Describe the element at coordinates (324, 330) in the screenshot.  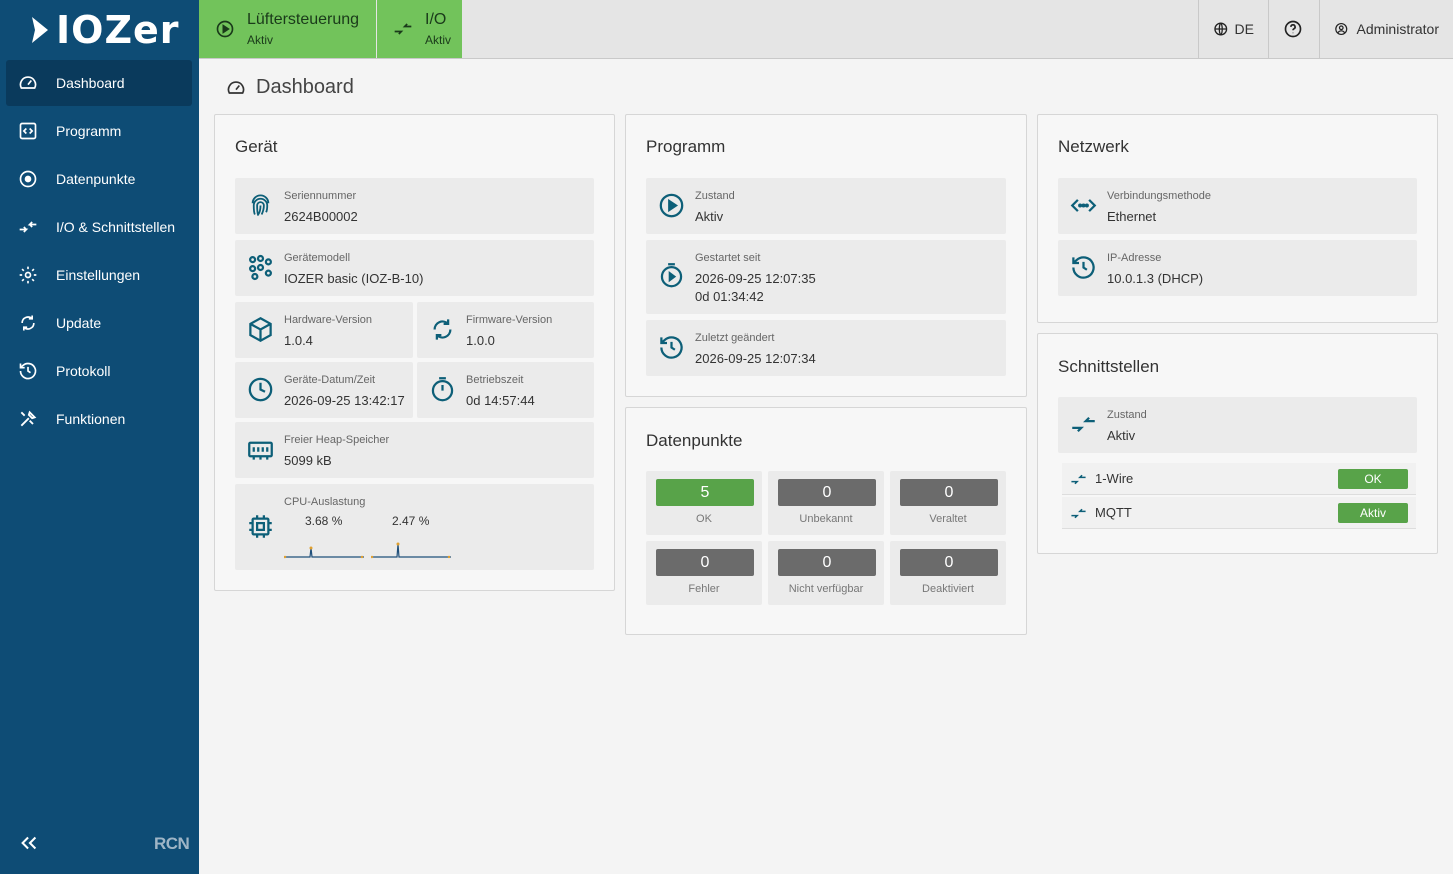
I see `hw-version-box: Hardware-Version 1.0.4` at that location.